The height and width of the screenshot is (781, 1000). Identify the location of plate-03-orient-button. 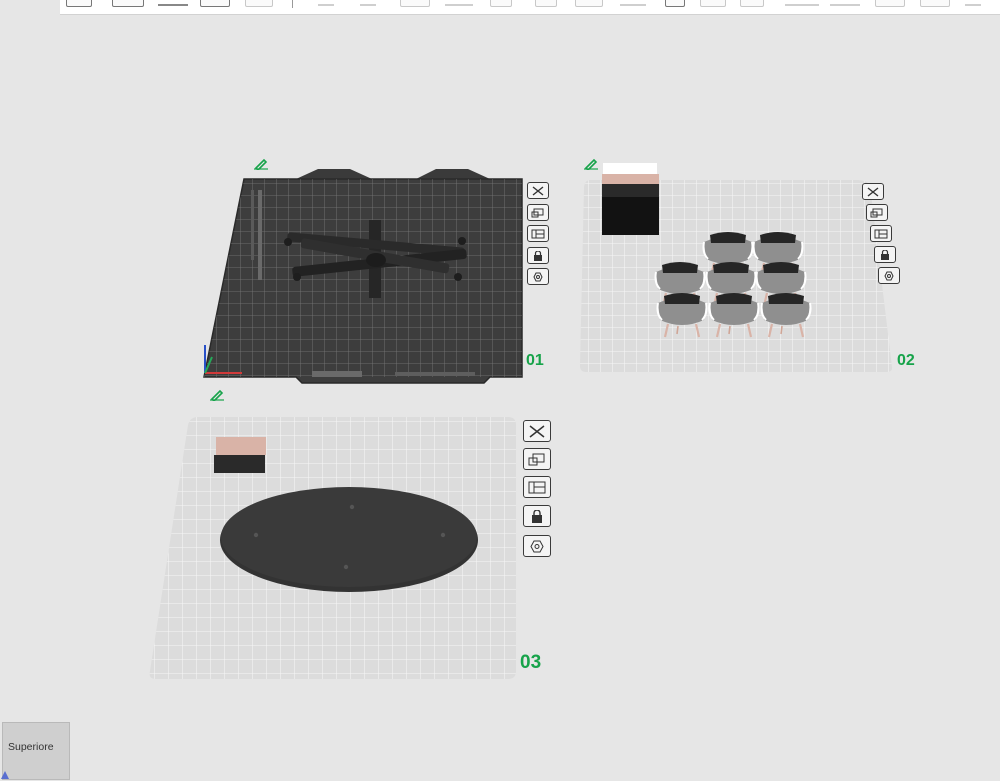
(537, 459).